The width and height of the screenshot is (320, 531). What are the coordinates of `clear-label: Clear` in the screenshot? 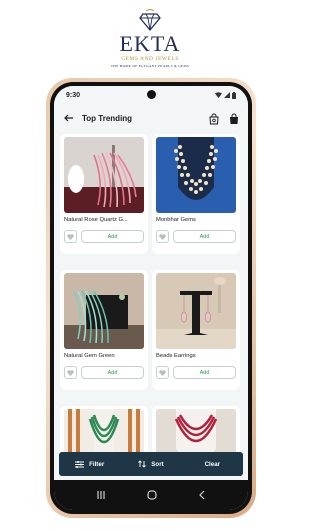 It's located at (212, 464).